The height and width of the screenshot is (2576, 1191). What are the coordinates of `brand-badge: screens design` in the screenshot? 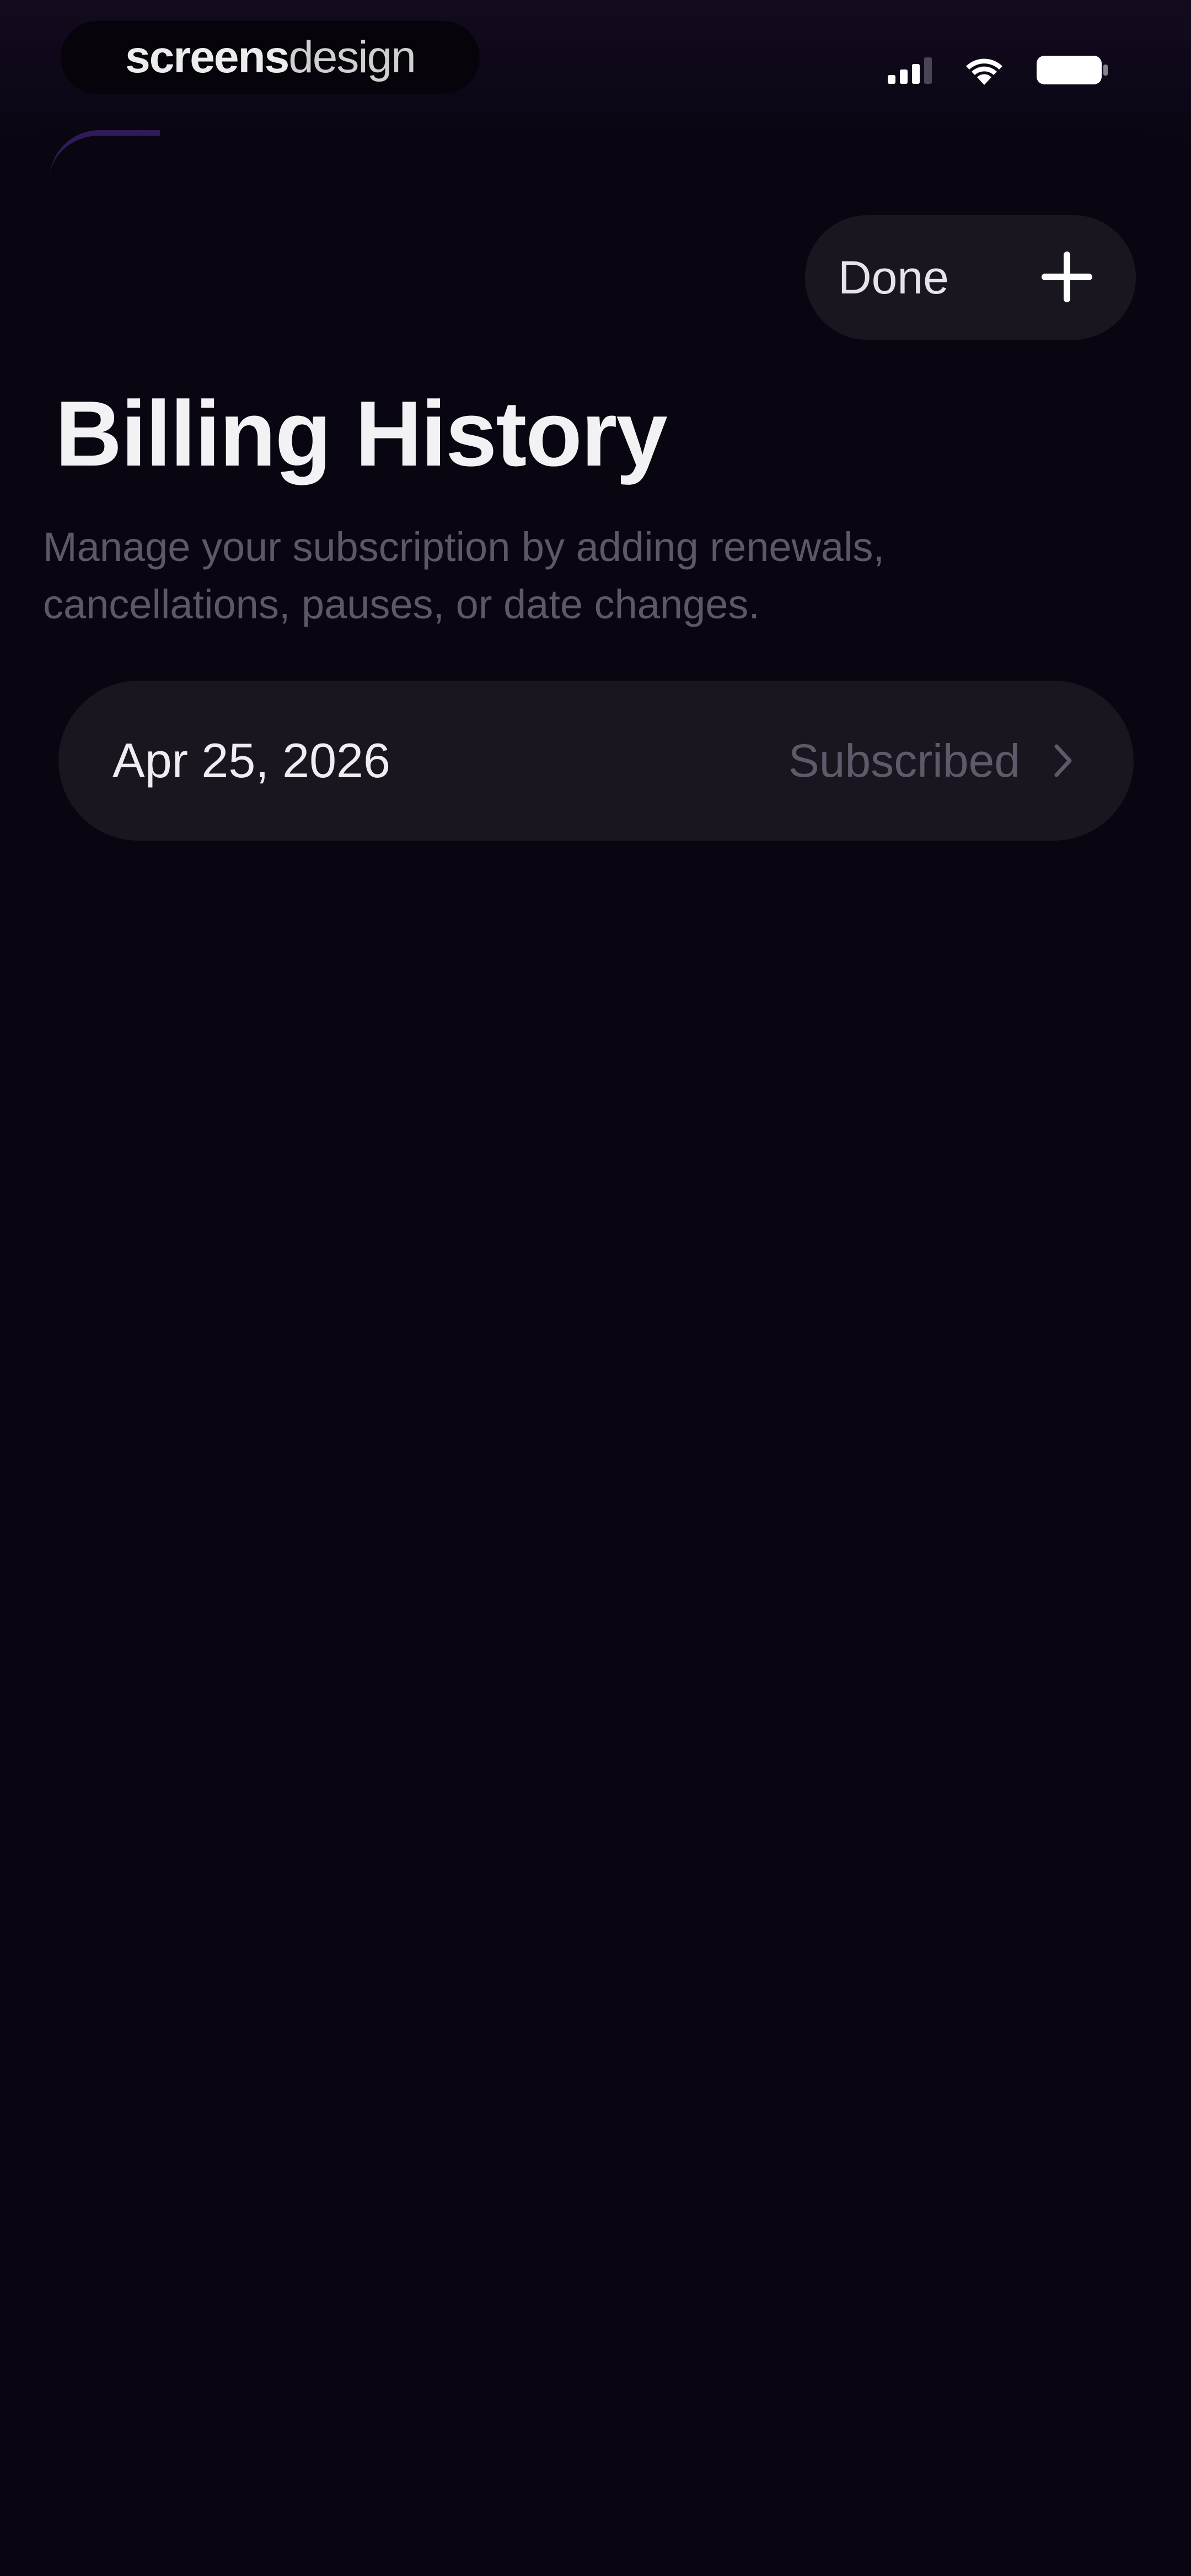 It's located at (270, 57).